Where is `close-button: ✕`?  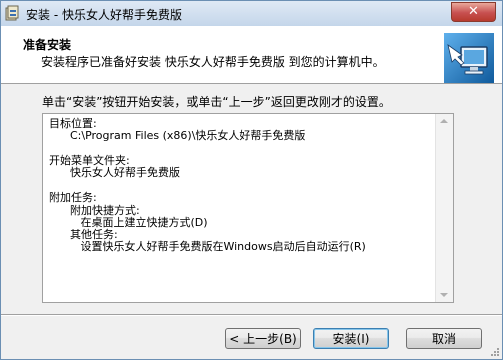 close-button: ✕ is located at coordinates (473, 12).